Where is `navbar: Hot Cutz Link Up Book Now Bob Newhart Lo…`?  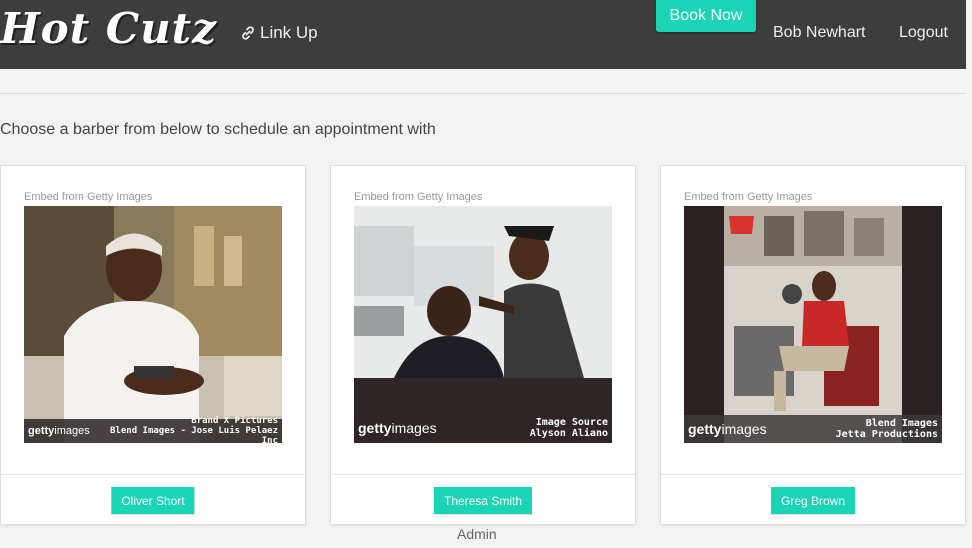 navbar: Hot Cutz Link Up Book Now Bob Newhart Lo… is located at coordinates (483, 34).